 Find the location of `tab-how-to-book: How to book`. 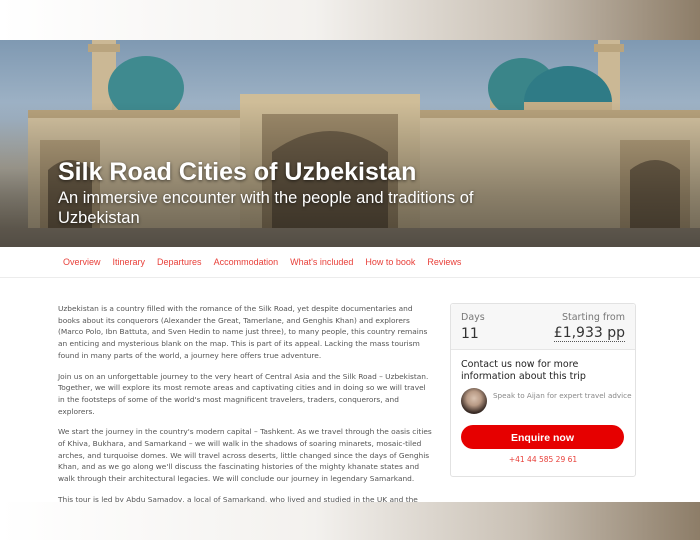

tab-how-to-book: How to book is located at coordinates (390, 262).